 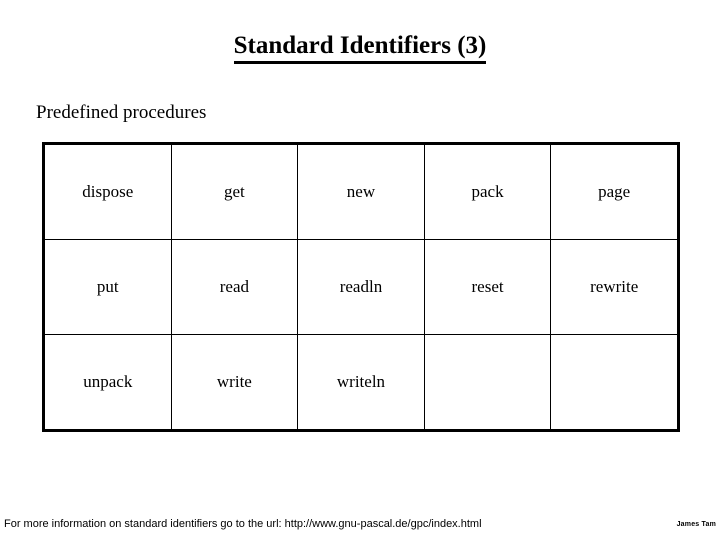 What do you see at coordinates (234, 287) in the screenshot?
I see `table-cell-read: read` at bounding box center [234, 287].